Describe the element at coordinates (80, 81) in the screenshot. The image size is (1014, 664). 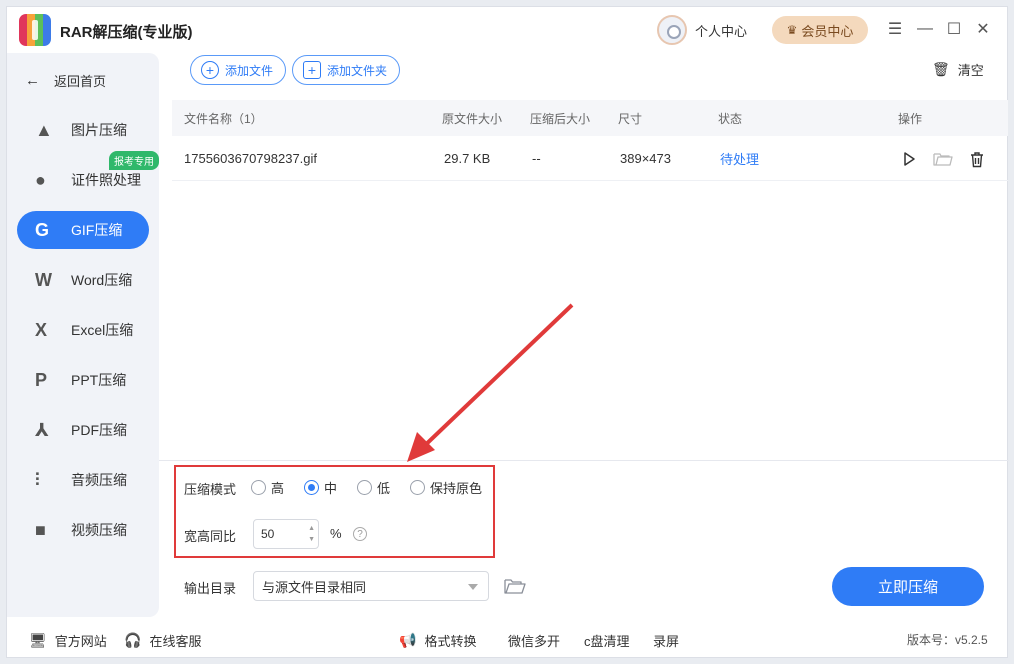
I see `back-label: 返回首页` at that location.